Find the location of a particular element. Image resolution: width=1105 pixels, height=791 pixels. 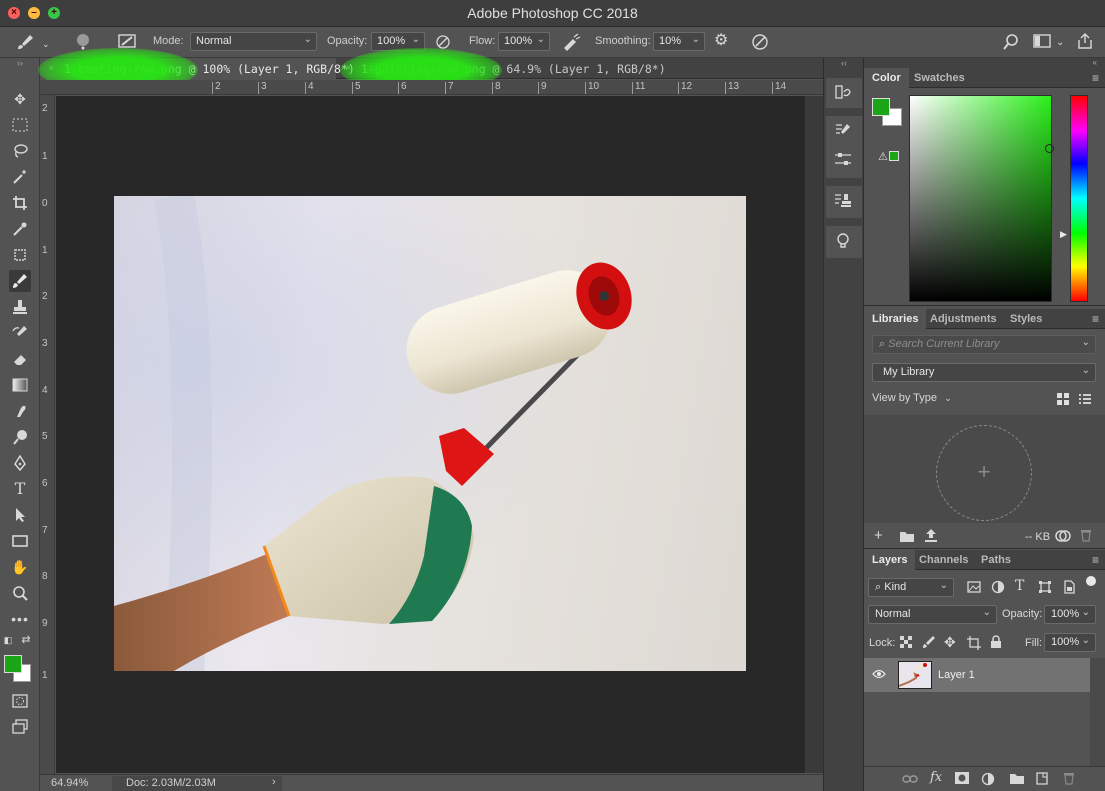

workspace-icon is located at coordinates (1042, 42).